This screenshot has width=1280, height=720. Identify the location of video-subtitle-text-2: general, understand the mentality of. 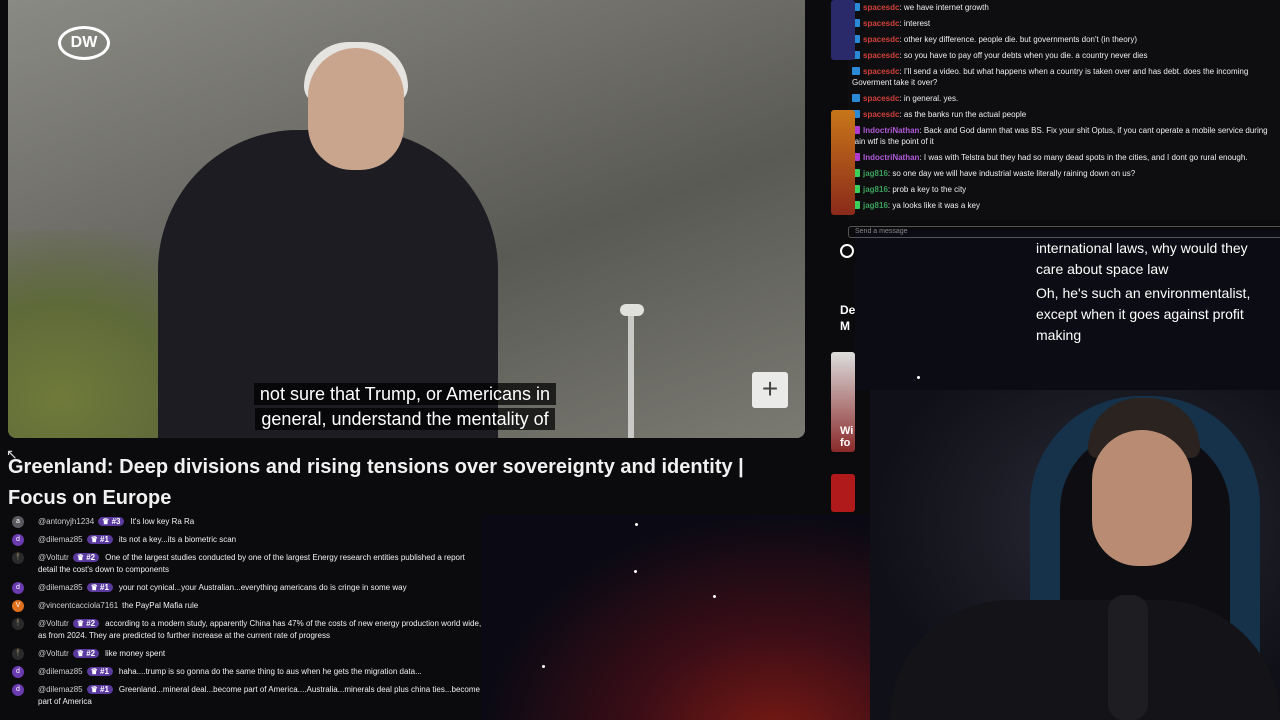
(405, 419).